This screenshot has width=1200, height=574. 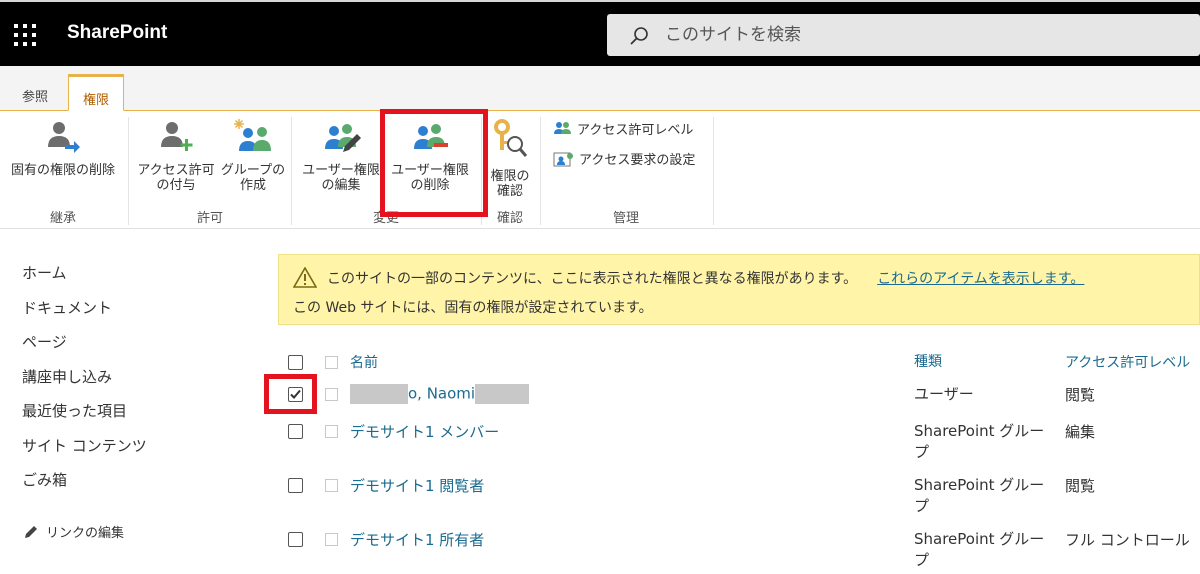 What do you see at coordinates (25, 35) in the screenshot?
I see `app-launcher-icon` at bounding box center [25, 35].